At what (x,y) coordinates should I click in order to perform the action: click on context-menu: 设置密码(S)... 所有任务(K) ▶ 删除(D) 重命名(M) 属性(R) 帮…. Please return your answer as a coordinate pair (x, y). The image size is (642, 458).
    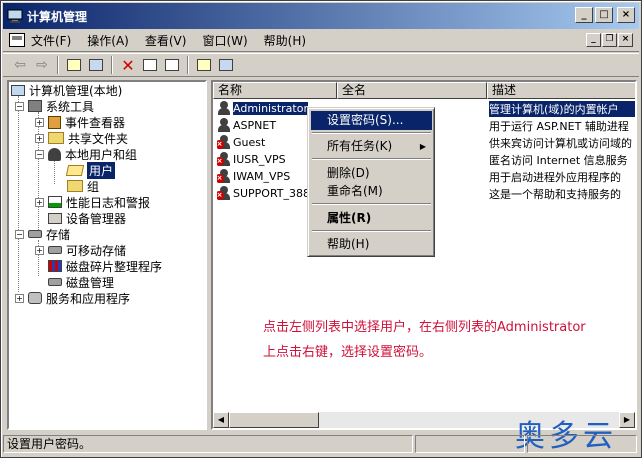
    Looking at the image, I should click on (371, 182).